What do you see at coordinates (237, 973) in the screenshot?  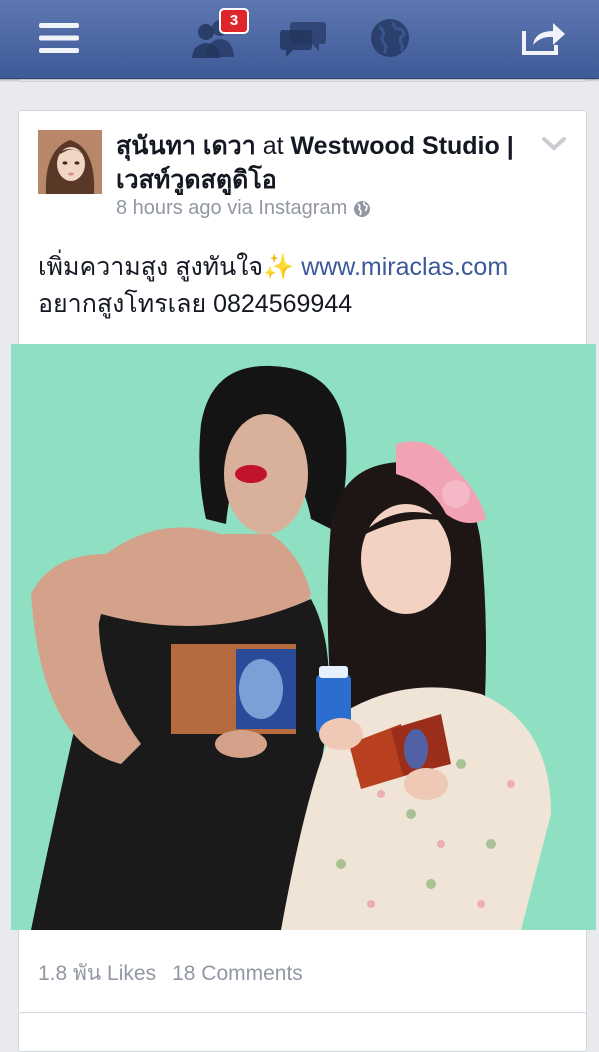 I see `comments-count: 18 Comments` at bounding box center [237, 973].